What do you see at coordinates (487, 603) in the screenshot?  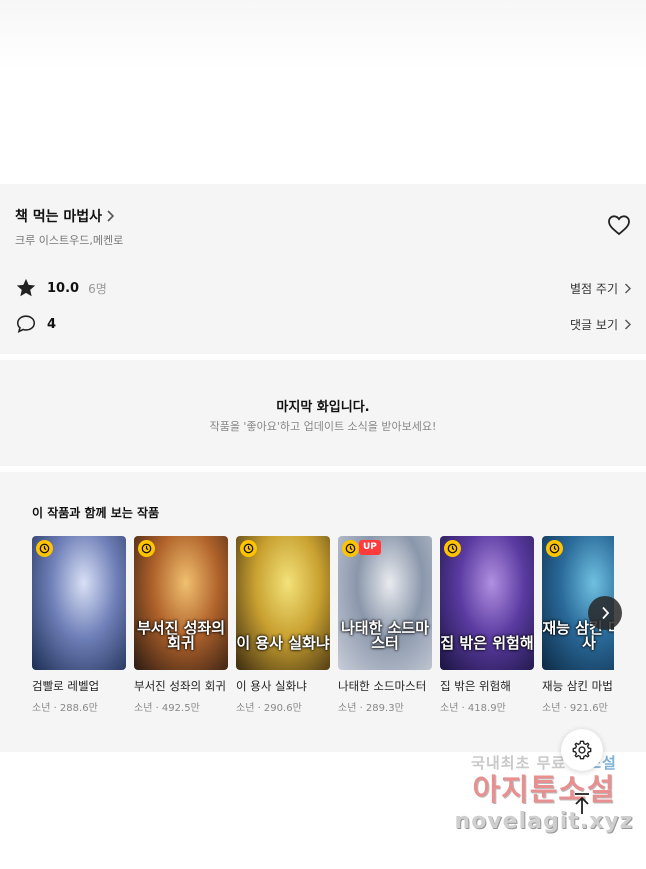 I see `cover-image: 집 밖은 위험해` at bounding box center [487, 603].